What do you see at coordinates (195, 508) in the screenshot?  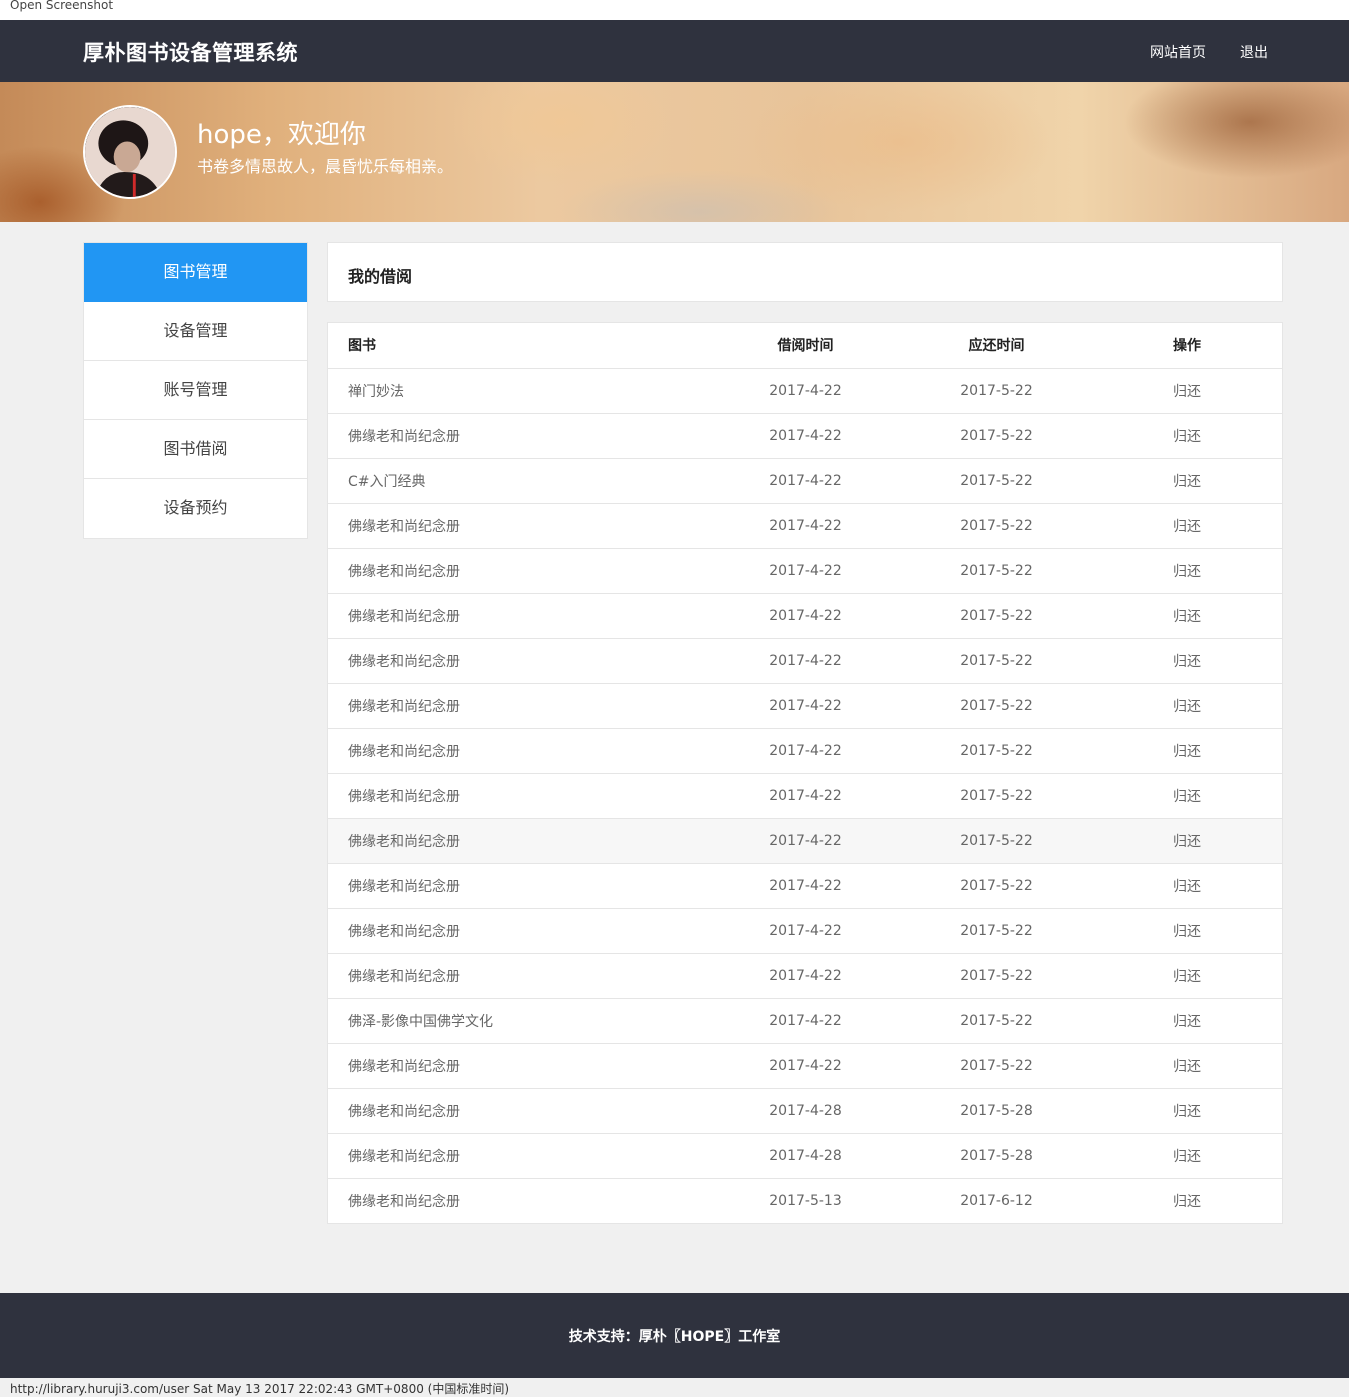 I see `sidebar-item-device-reservation: 设备预约` at bounding box center [195, 508].